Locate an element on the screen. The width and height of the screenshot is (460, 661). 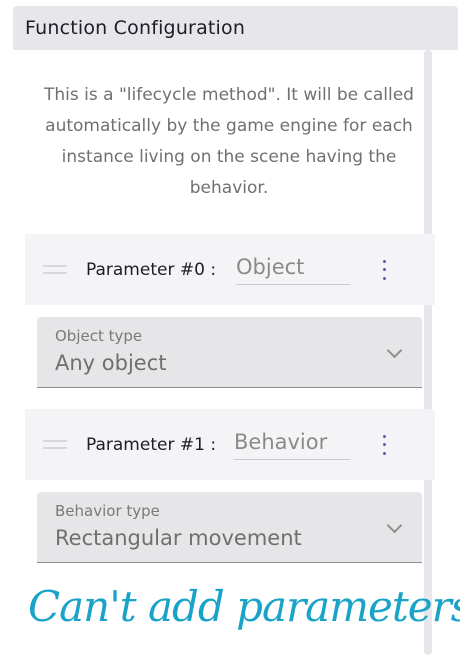
parameter-row-0: Parameter #0 : Object is located at coordinates (230, 269).